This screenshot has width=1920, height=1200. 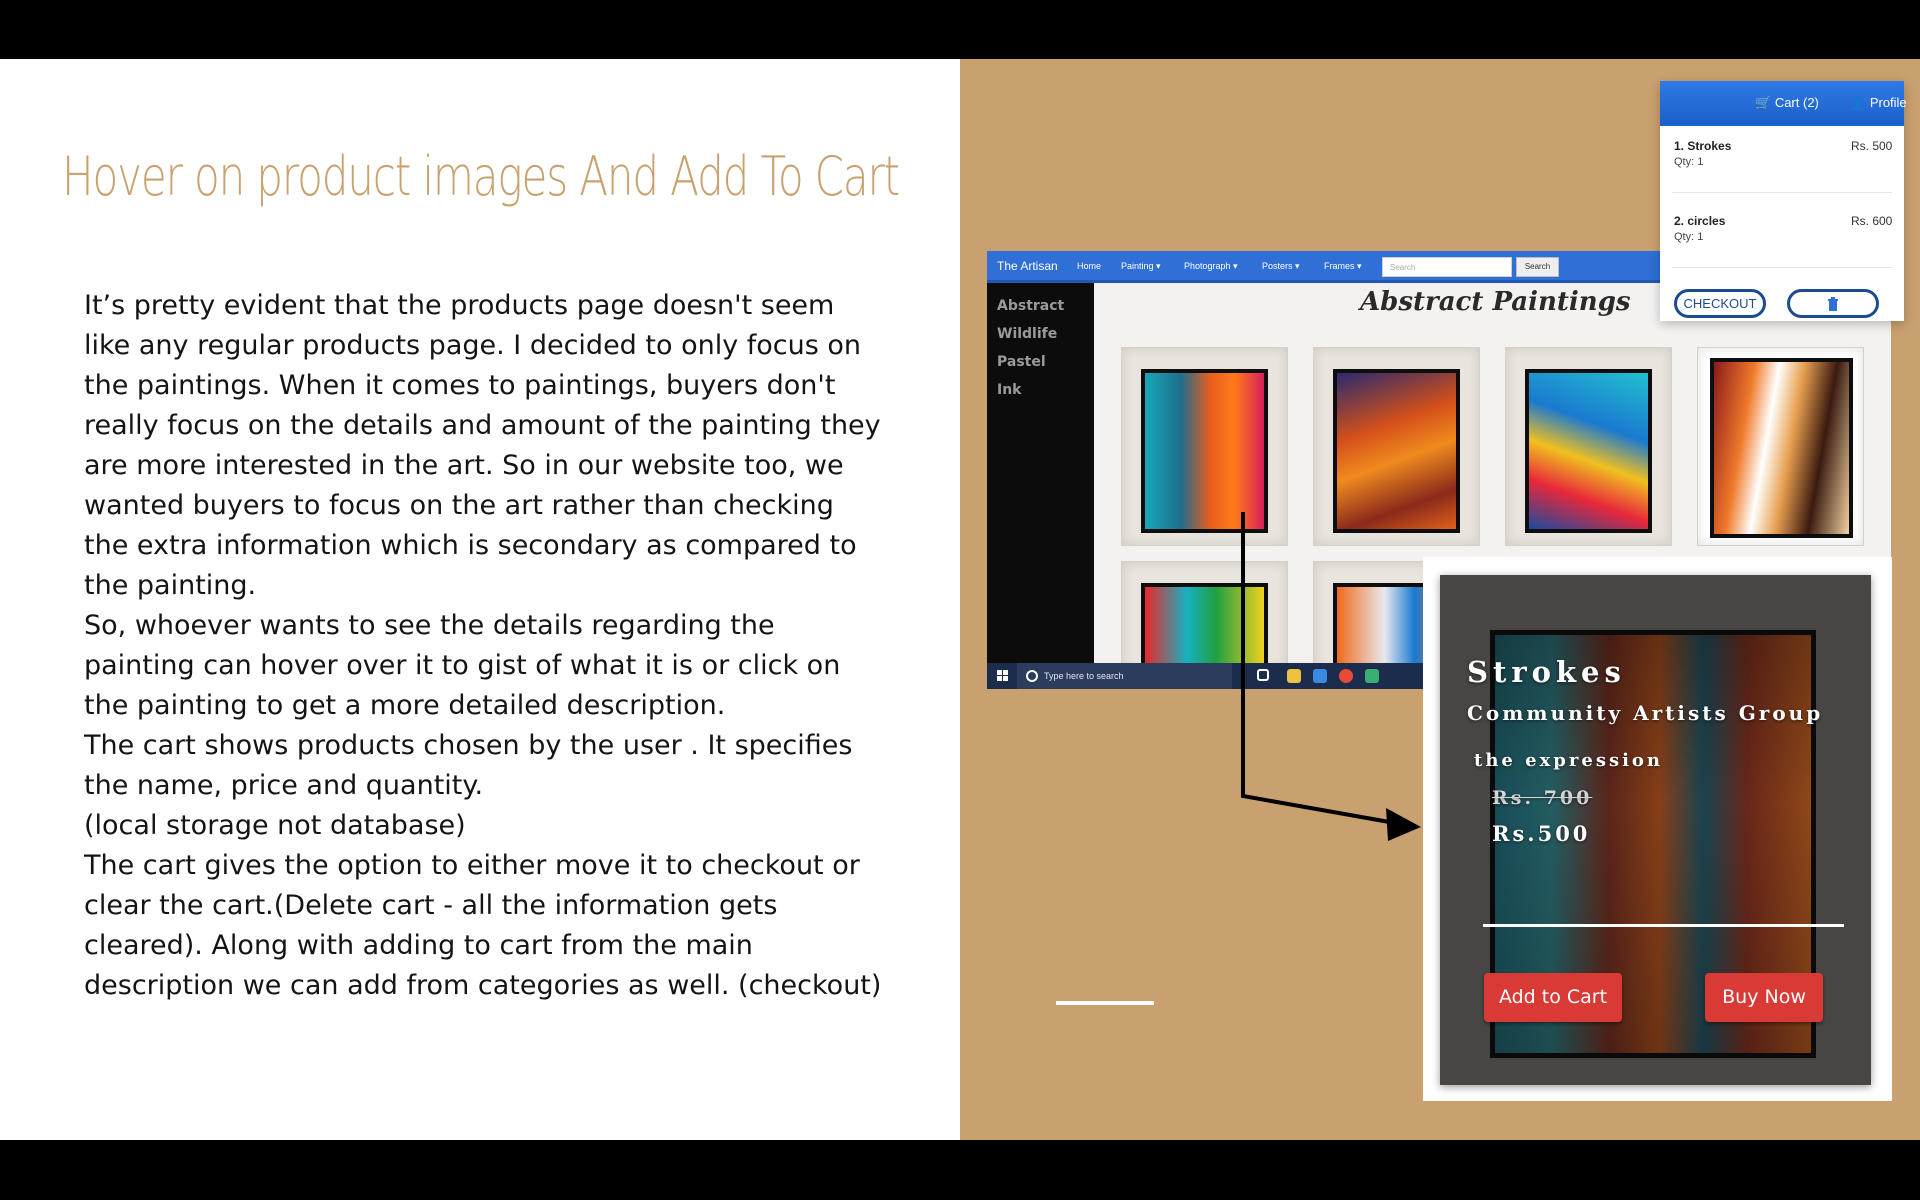 What do you see at coordinates (1331, 676) in the screenshot?
I see `annotation-arrow` at bounding box center [1331, 676].